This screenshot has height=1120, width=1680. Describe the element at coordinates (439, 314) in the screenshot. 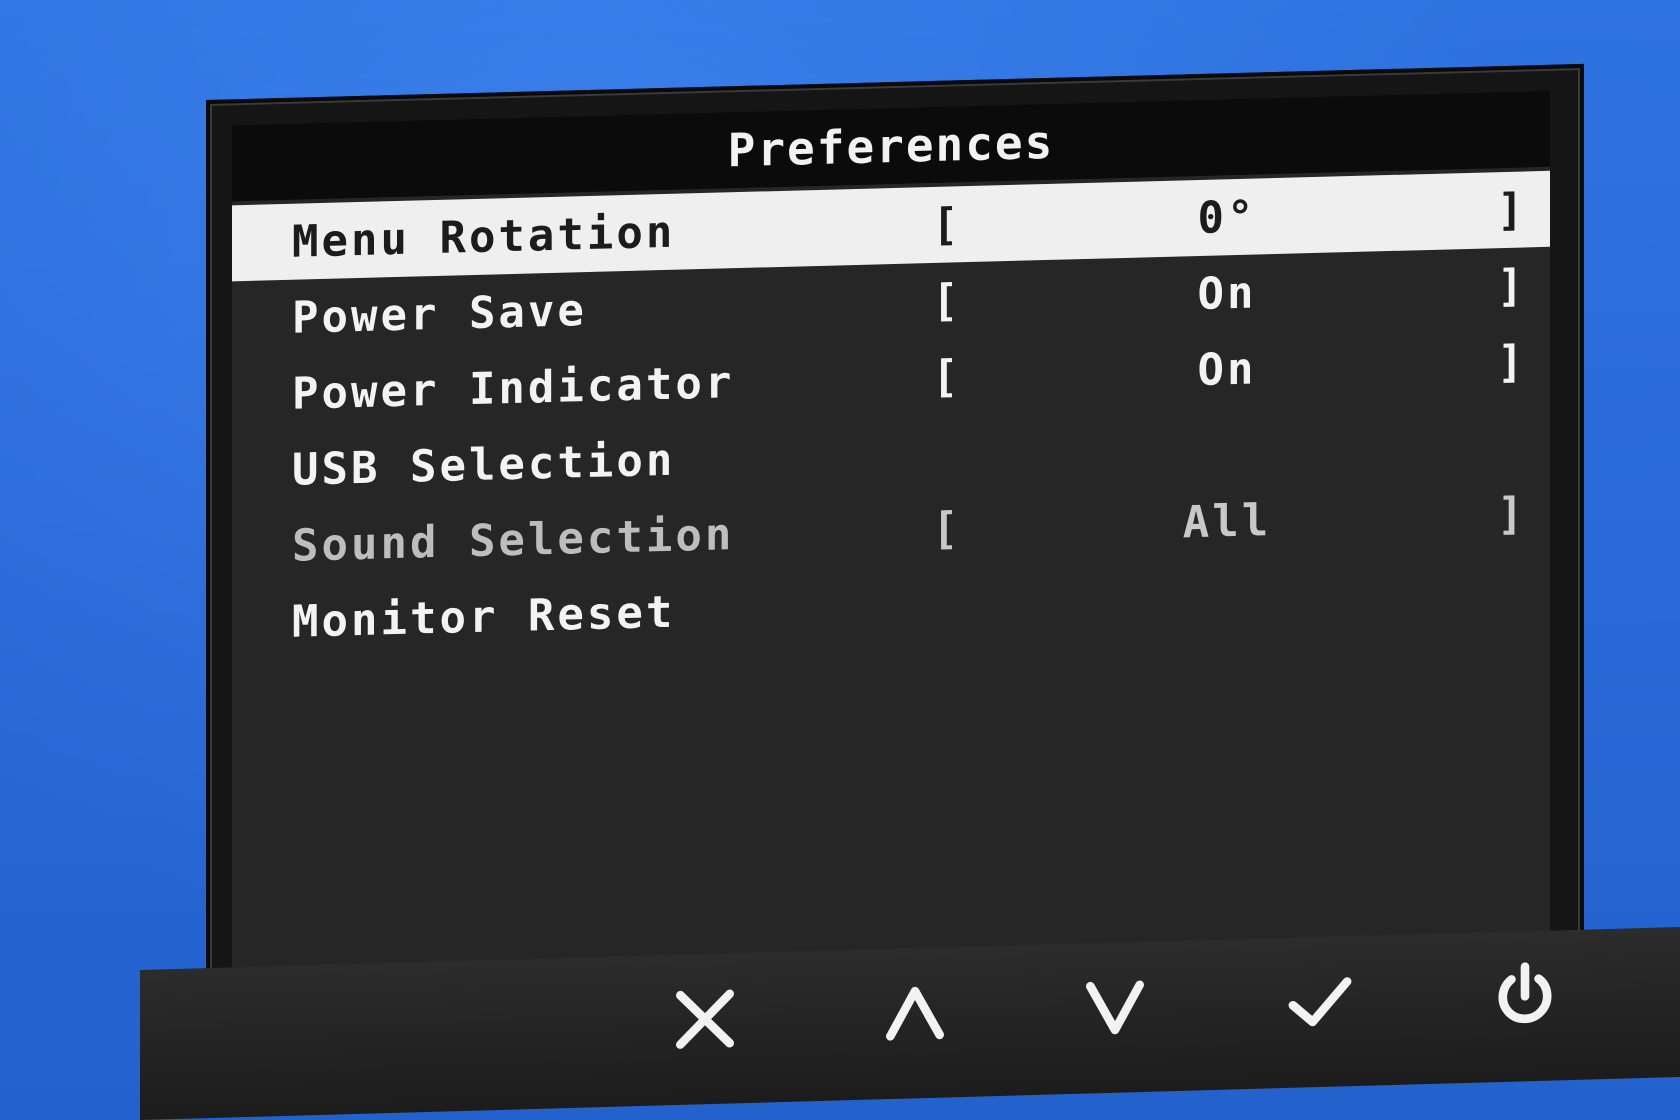

I see `menu-item-label: Power Save` at that location.